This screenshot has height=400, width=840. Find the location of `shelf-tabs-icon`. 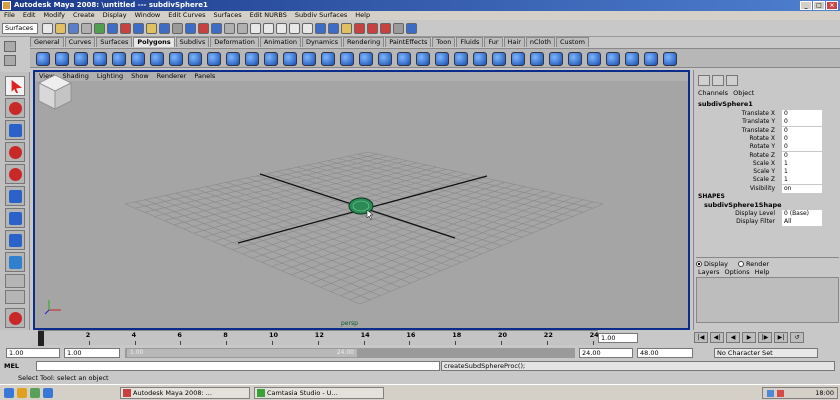

shelf-tabs-icon is located at coordinates (10, 60).